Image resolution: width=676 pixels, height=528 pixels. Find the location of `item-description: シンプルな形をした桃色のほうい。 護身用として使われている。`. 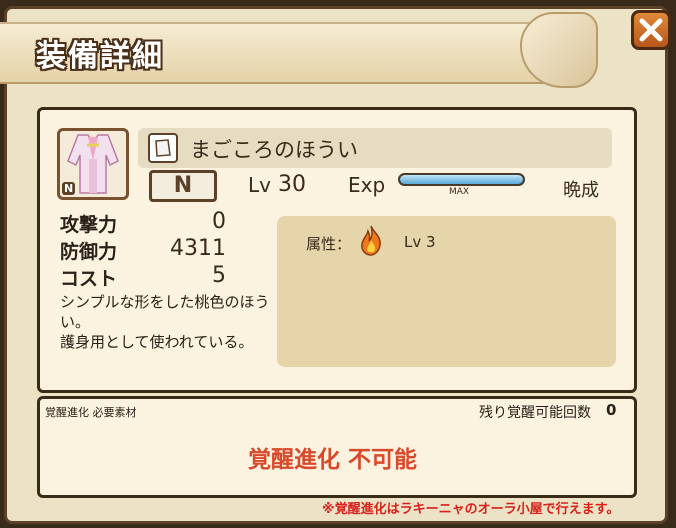

item-description: シンプルな形をした桃色のほうい。 護身用として使われている。 is located at coordinates (165, 322).